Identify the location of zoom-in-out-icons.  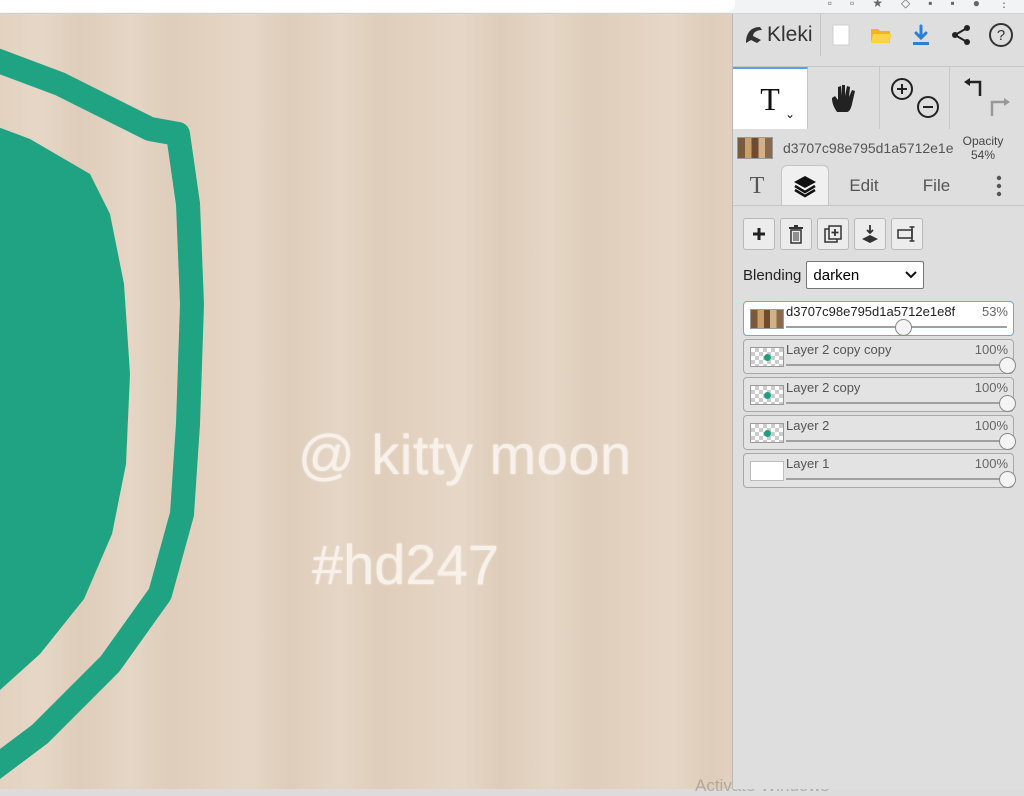
(914, 98).